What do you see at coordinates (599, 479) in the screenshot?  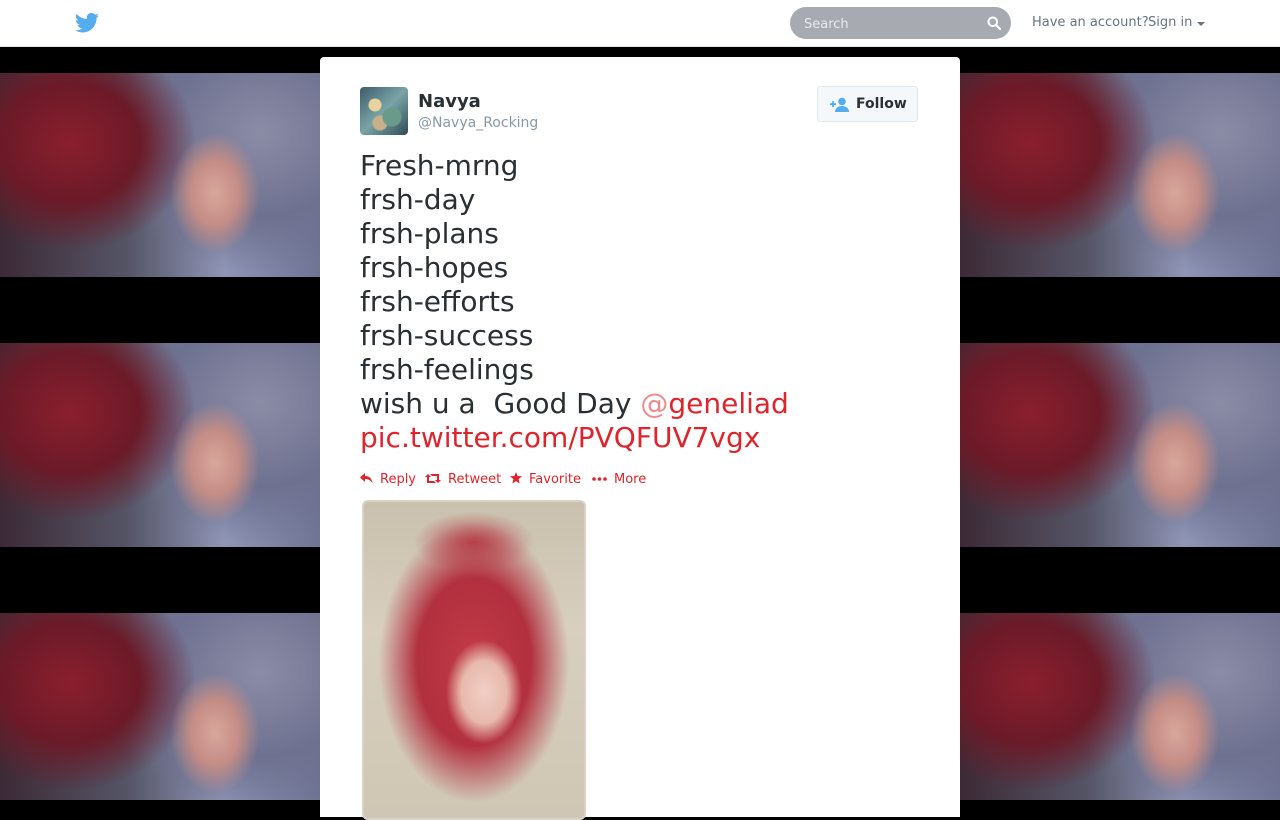 I see `more-dots-icon` at bounding box center [599, 479].